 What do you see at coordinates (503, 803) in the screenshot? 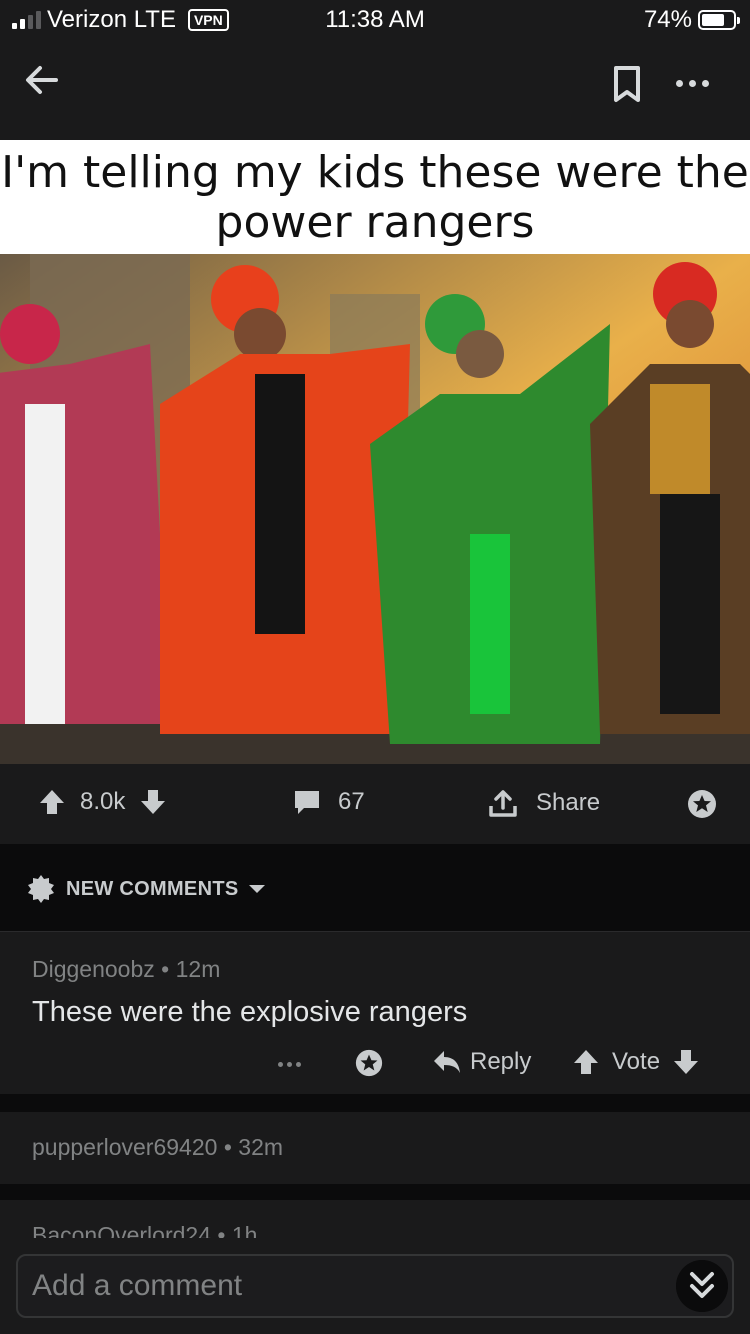
I see `share-icon` at bounding box center [503, 803].